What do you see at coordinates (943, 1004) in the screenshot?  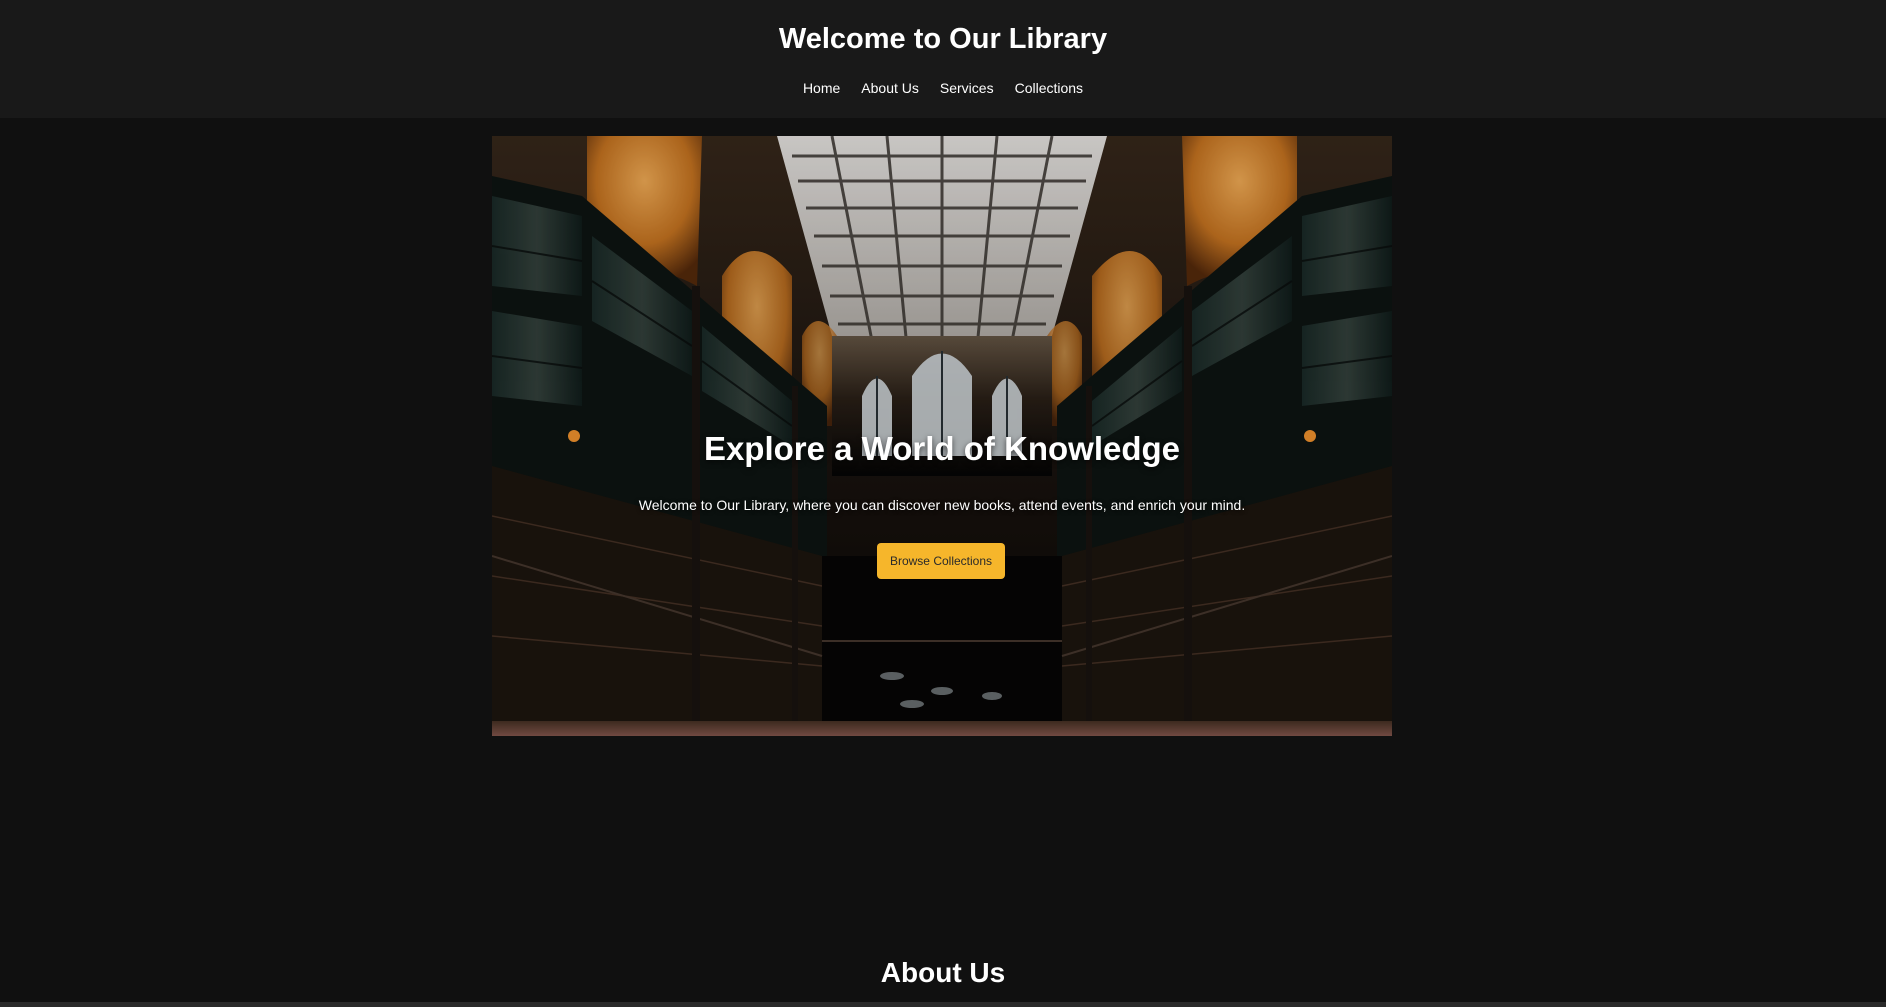 I see `page-bottom-divider` at bounding box center [943, 1004].